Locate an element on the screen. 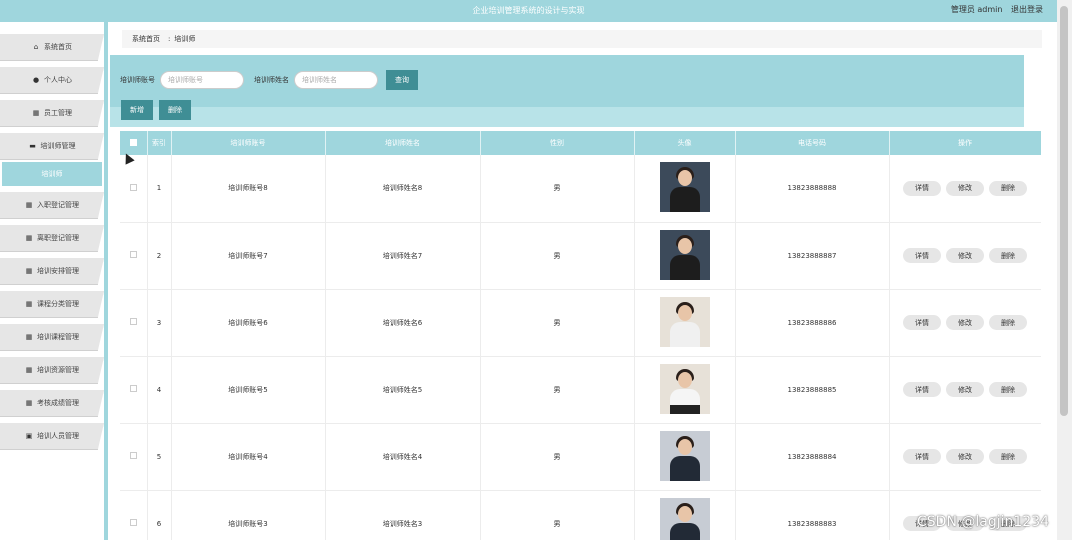 Image resolution: width=1072 pixels, height=540 pixels. select-all-header is located at coordinates (134, 143).